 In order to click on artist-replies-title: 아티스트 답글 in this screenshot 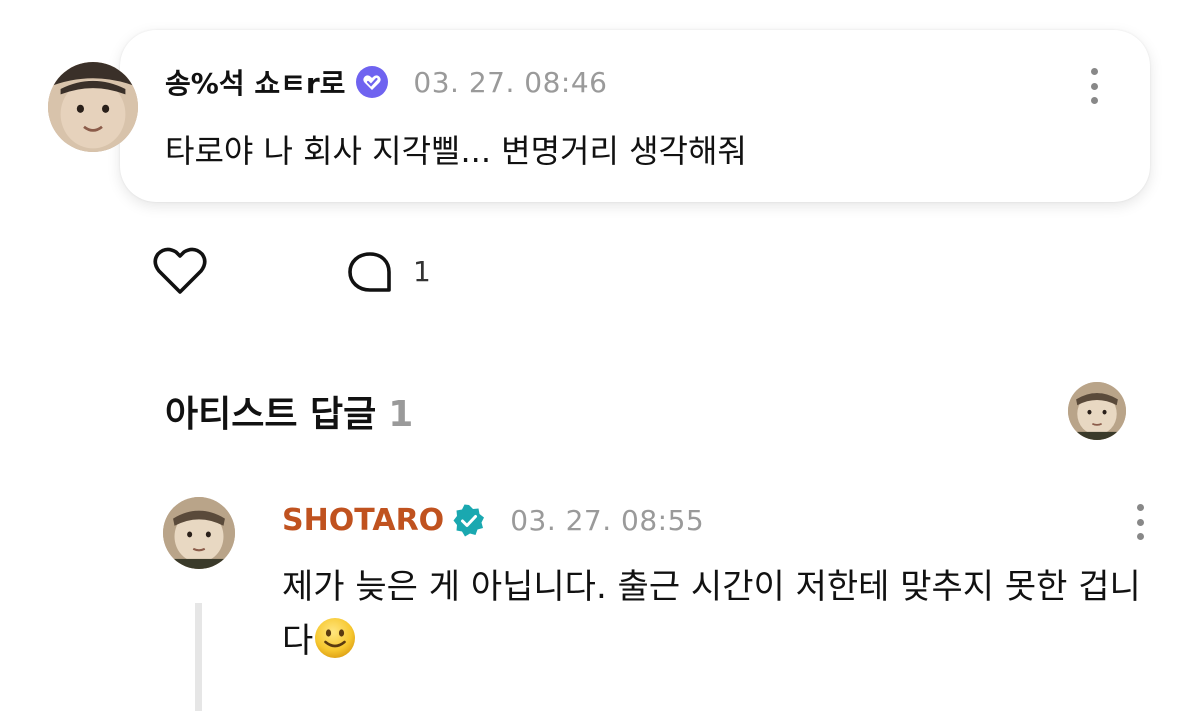, I will do `click(271, 414)`.